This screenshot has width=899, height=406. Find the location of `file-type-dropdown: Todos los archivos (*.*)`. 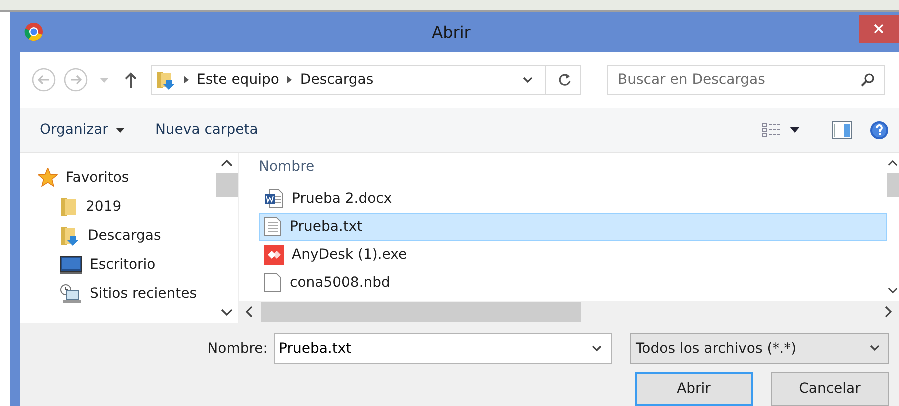

file-type-dropdown: Todos los archivos (*.*) is located at coordinates (759, 348).